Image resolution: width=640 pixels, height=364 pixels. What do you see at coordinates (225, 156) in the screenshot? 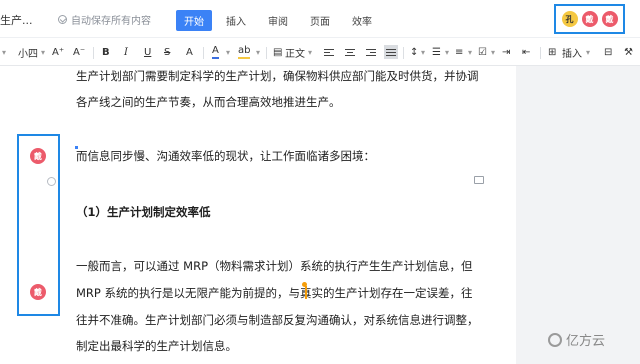
I see `paragraph: 而信息同步慢、沟通效率低的现状，让工作面临诸多困境：` at bounding box center [225, 156].